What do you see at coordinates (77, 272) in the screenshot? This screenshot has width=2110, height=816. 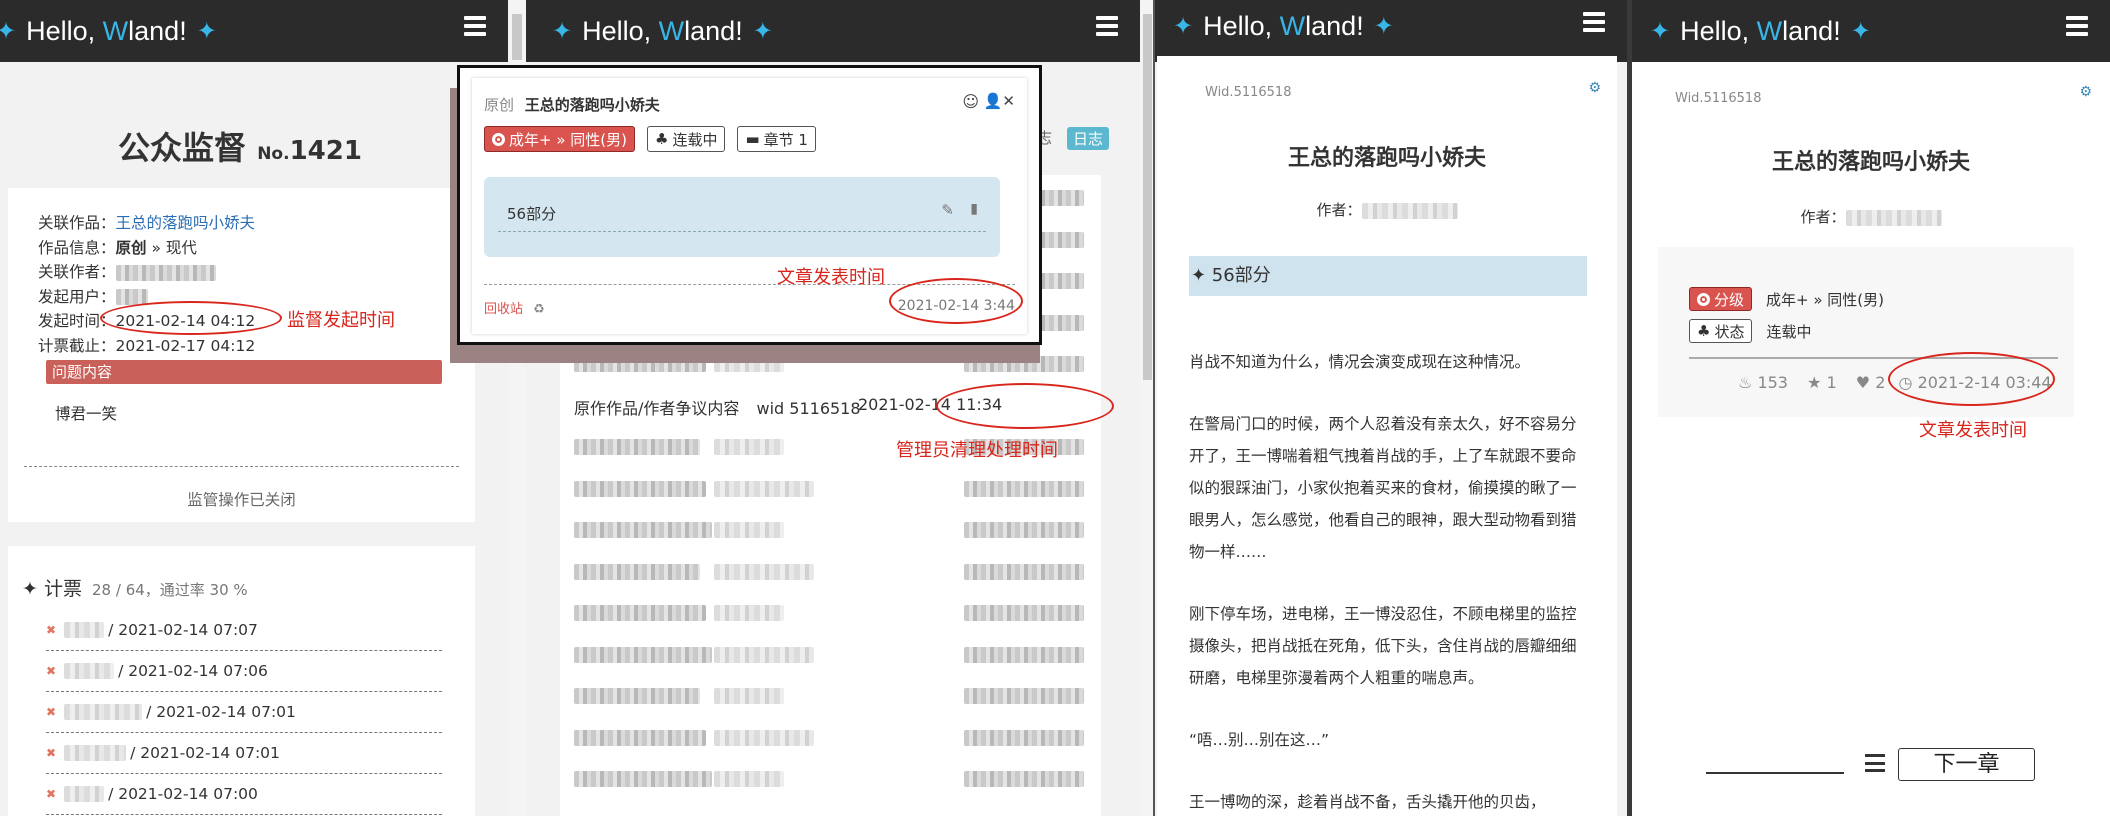 I see `info-label: 关联作者：` at bounding box center [77, 272].